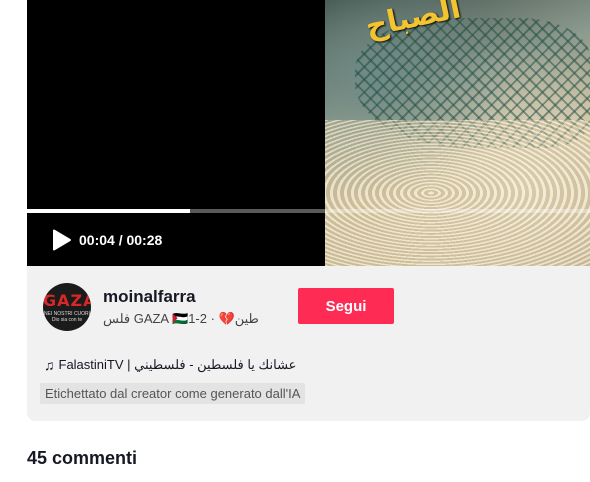 The width and height of the screenshot is (590, 482). What do you see at coordinates (121, 240) in the screenshot?
I see `time-display: 00:04 / 00:28` at bounding box center [121, 240].